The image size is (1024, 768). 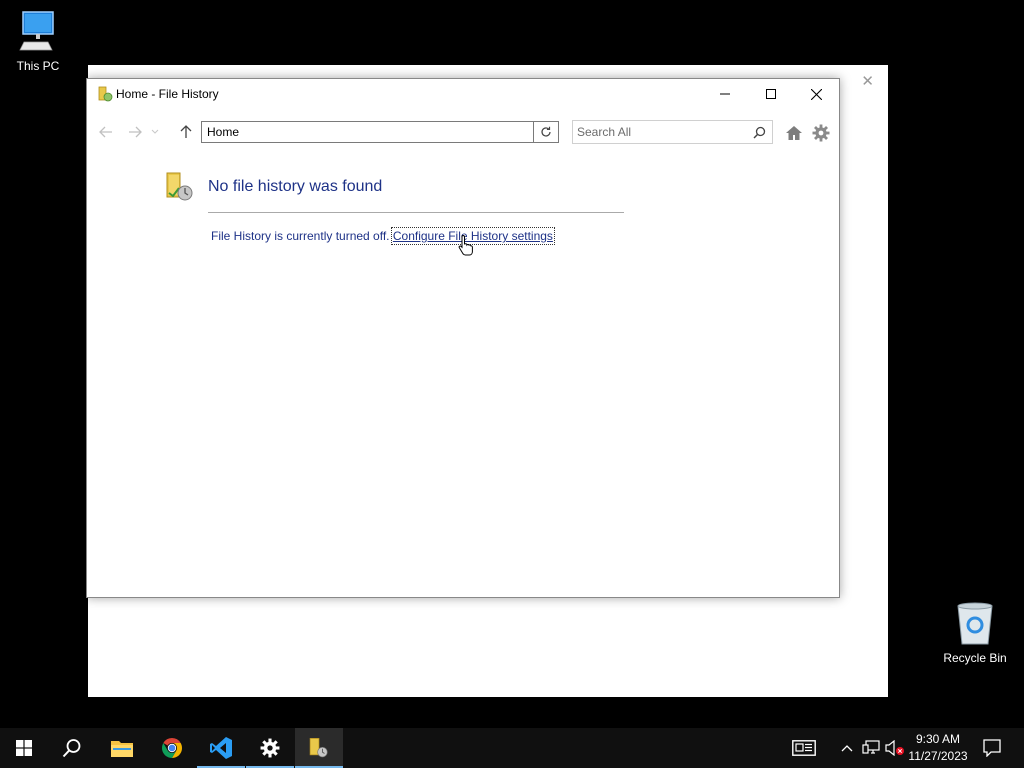 I want to click on address-bar: Home, so click(x=379, y=132).